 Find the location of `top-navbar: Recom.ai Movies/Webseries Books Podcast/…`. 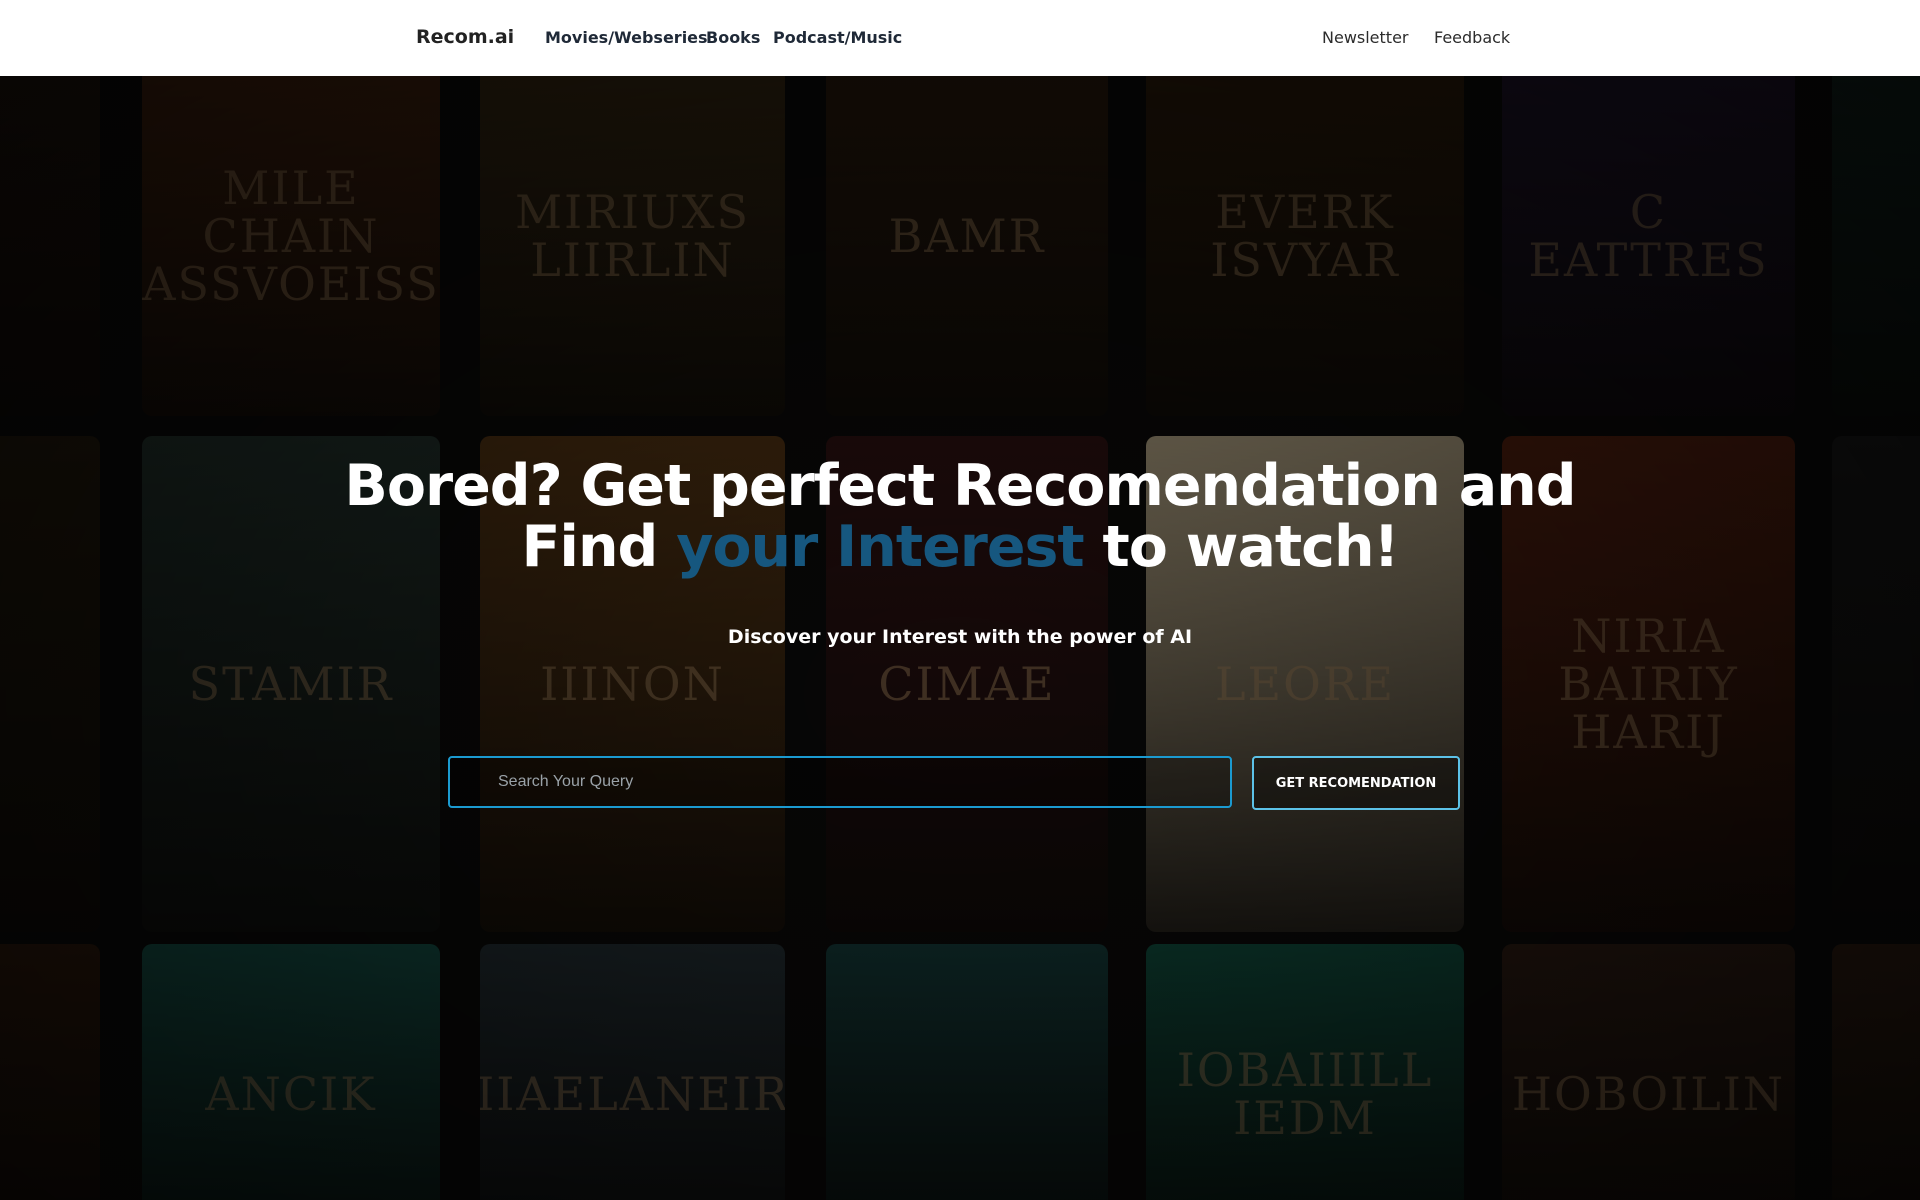

top-navbar: Recom.ai Movies/Webseries Books Podcast/… is located at coordinates (960, 38).